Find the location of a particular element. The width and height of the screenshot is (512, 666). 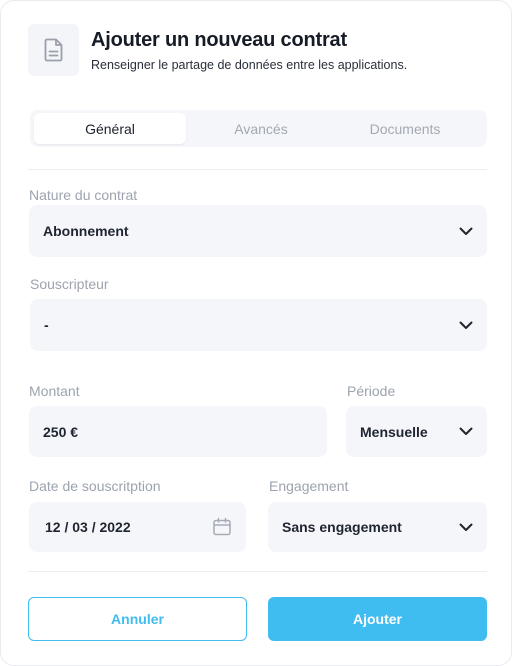

date-input: 12 / 03 / 2022 is located at coordinates (137, 527).